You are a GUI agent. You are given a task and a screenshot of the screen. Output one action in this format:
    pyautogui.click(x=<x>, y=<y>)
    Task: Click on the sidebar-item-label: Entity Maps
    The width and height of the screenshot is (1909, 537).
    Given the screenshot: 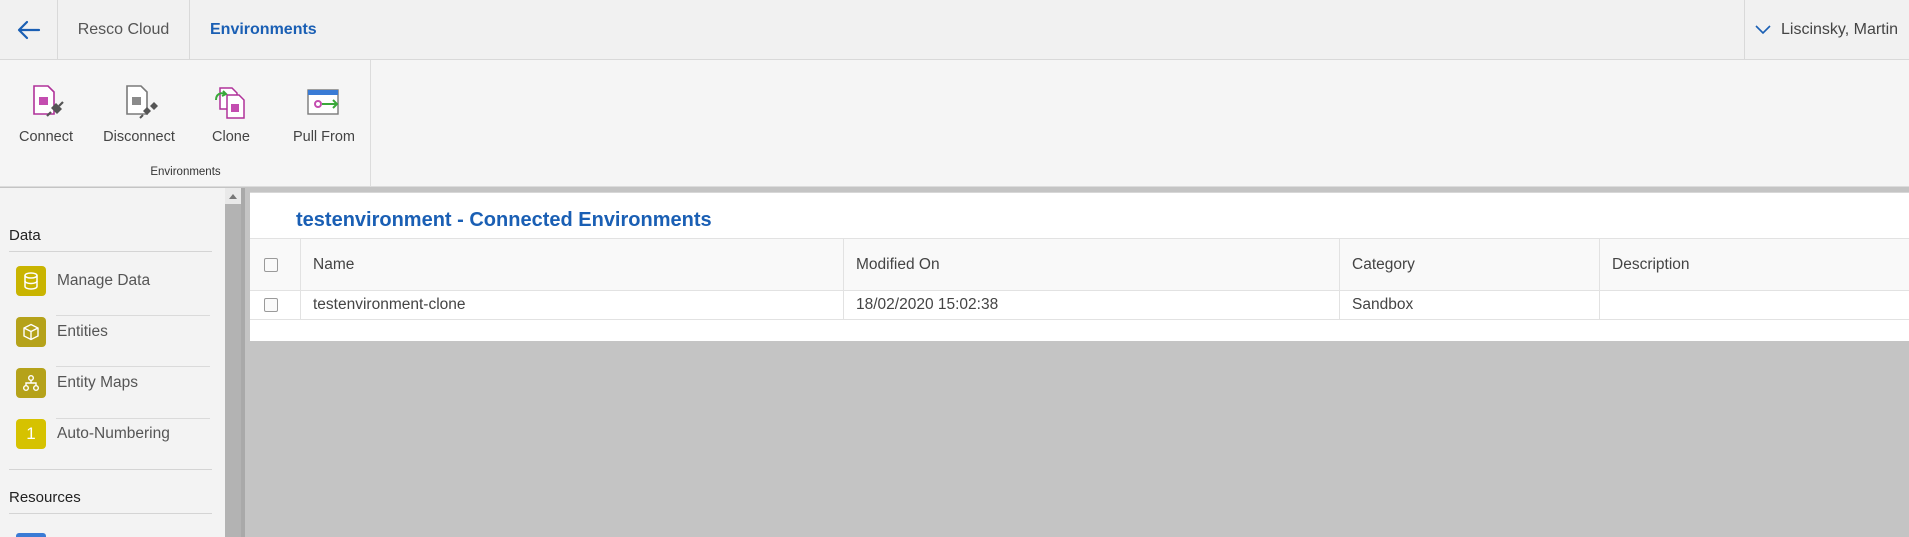 What is the action you would take?
    pyautogui.click(x=97, y=382)
    